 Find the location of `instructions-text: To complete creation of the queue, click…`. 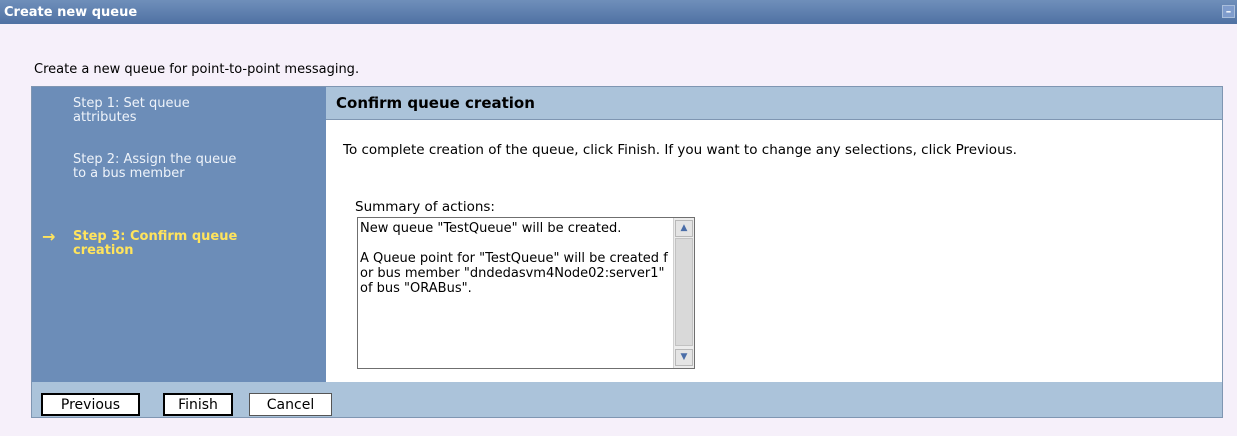

instructions-text: To complete creation of the queue, click… is located at coordinates (680, 150).